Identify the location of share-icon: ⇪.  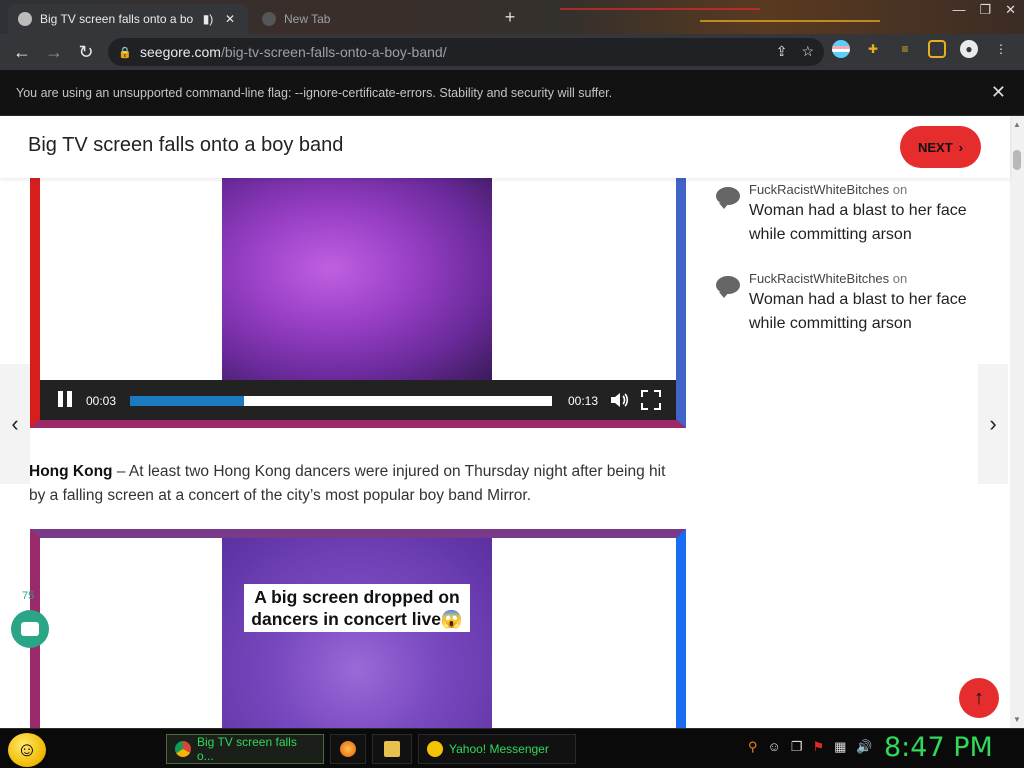
(782, 51).